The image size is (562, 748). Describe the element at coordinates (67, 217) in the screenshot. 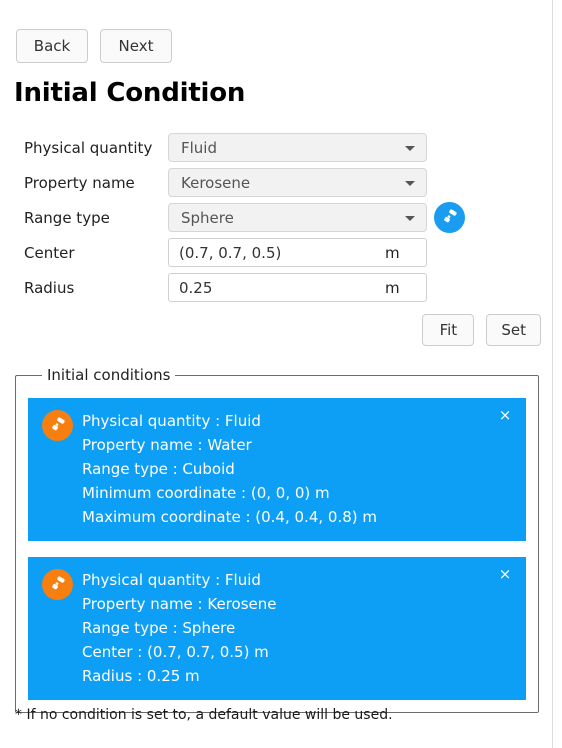

I see `label-range-type: Range type` at that location.